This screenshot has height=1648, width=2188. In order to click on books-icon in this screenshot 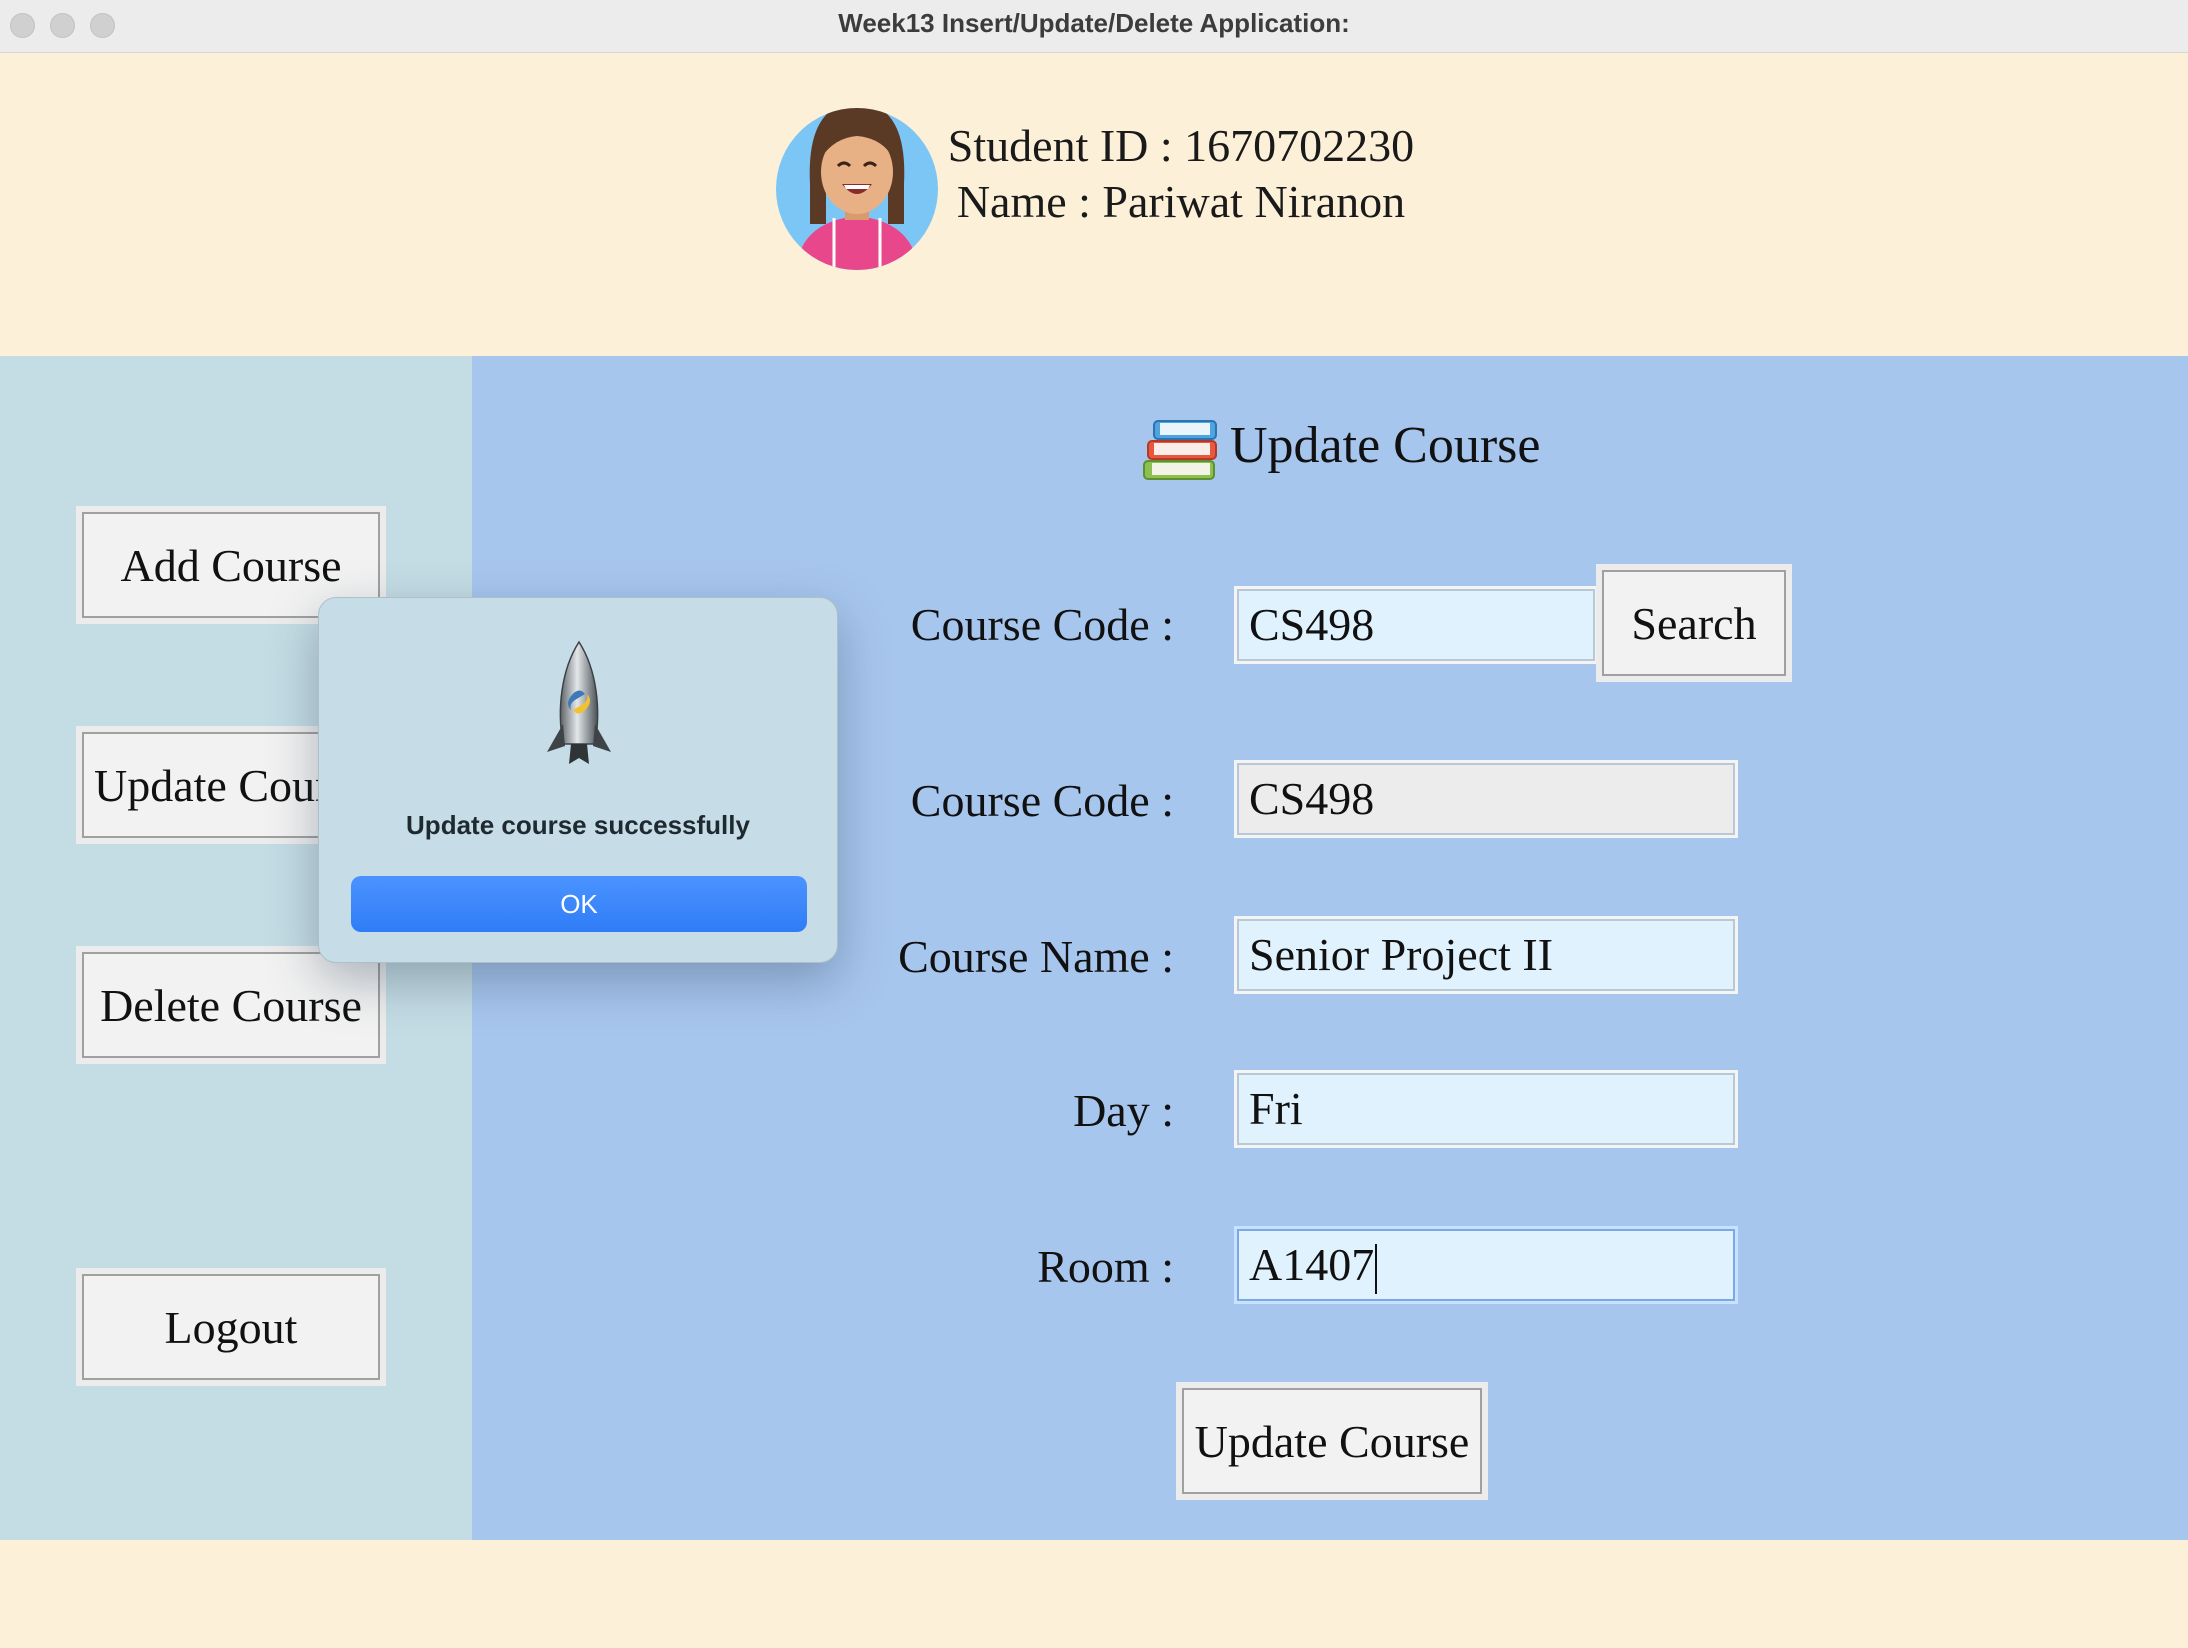, I will do `click(1180, 450)`.